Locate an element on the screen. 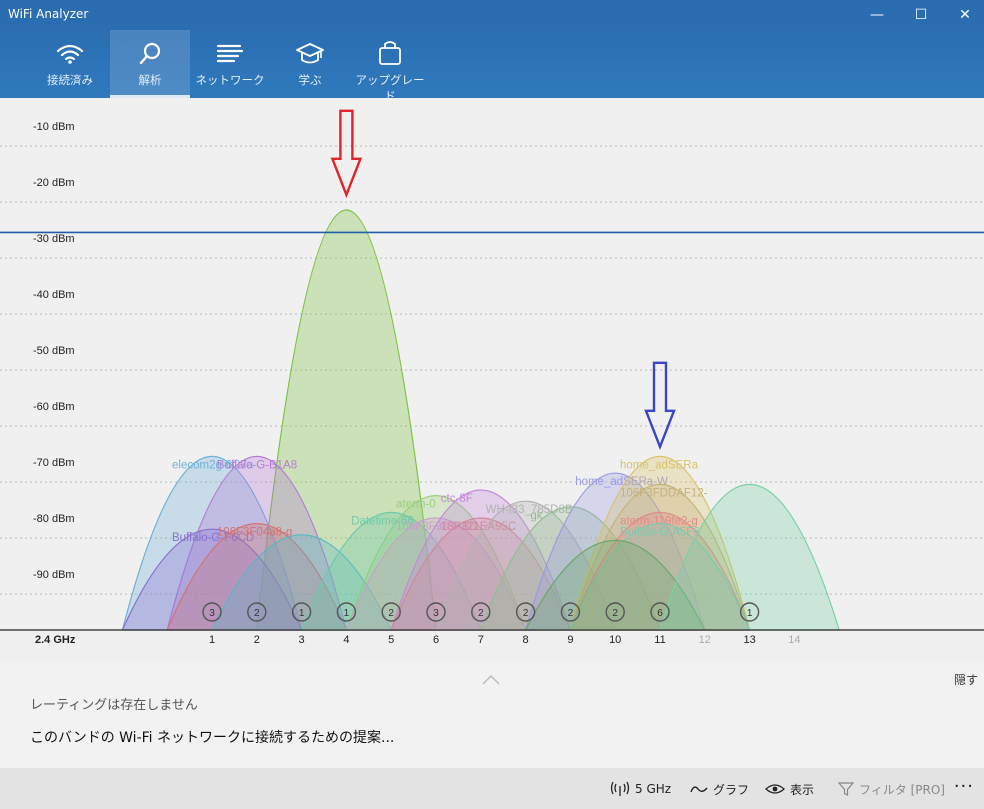  x-tick-label: 9 is located at coordinates (570, 640).